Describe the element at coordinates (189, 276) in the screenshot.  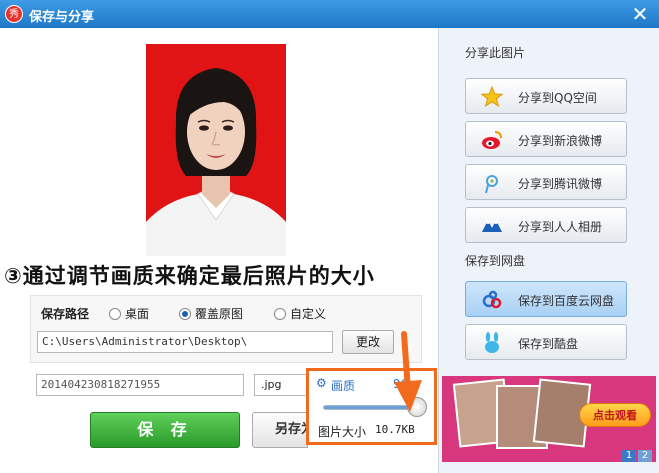
I see `instruction-annotation: ③通过调节画质来确定最后照片的大小` at that location.